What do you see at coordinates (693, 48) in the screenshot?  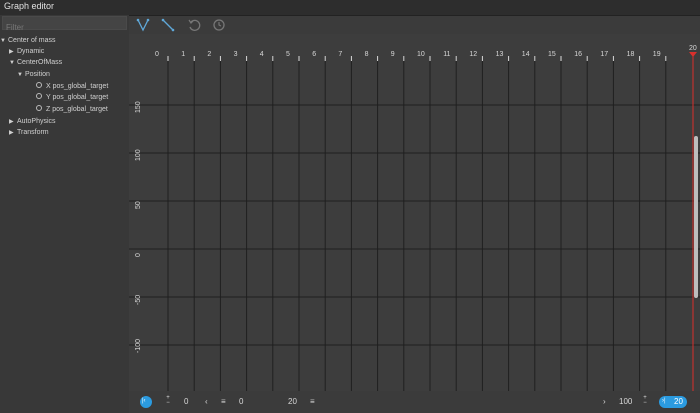 I see `playhead-frame-label: 20` at bounding box center [693, 48].